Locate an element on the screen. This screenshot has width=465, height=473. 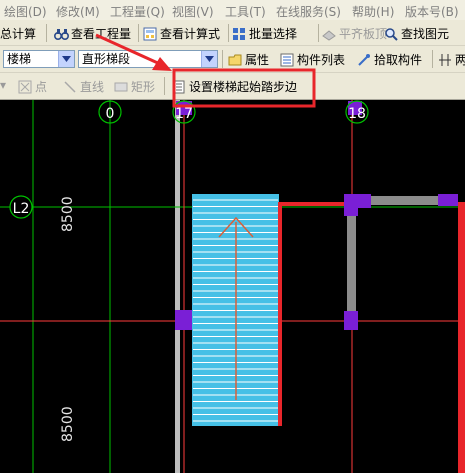
wall-strip is located at coordinates (177, 286).